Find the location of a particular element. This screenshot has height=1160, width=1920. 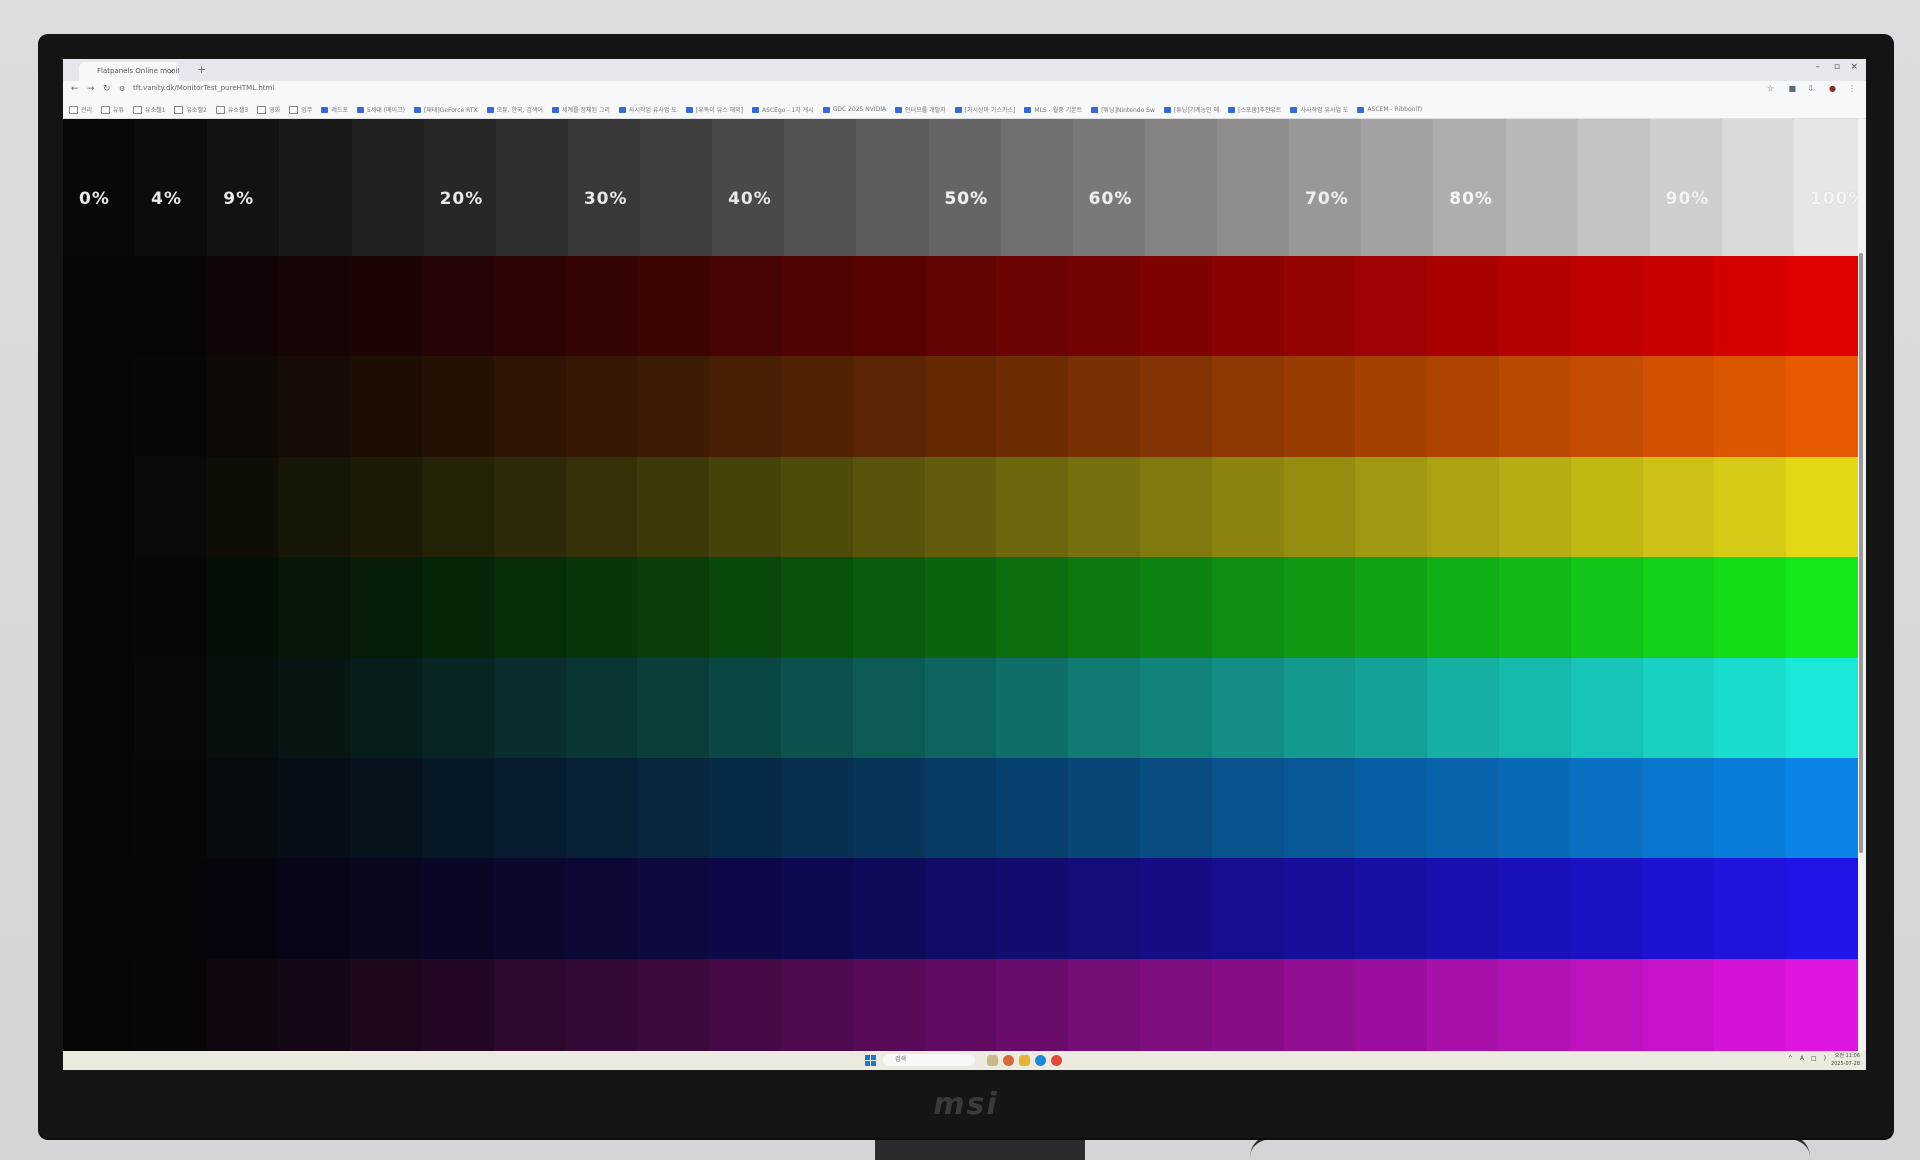

chrome-icon is located at coordinates (1056, 1060).